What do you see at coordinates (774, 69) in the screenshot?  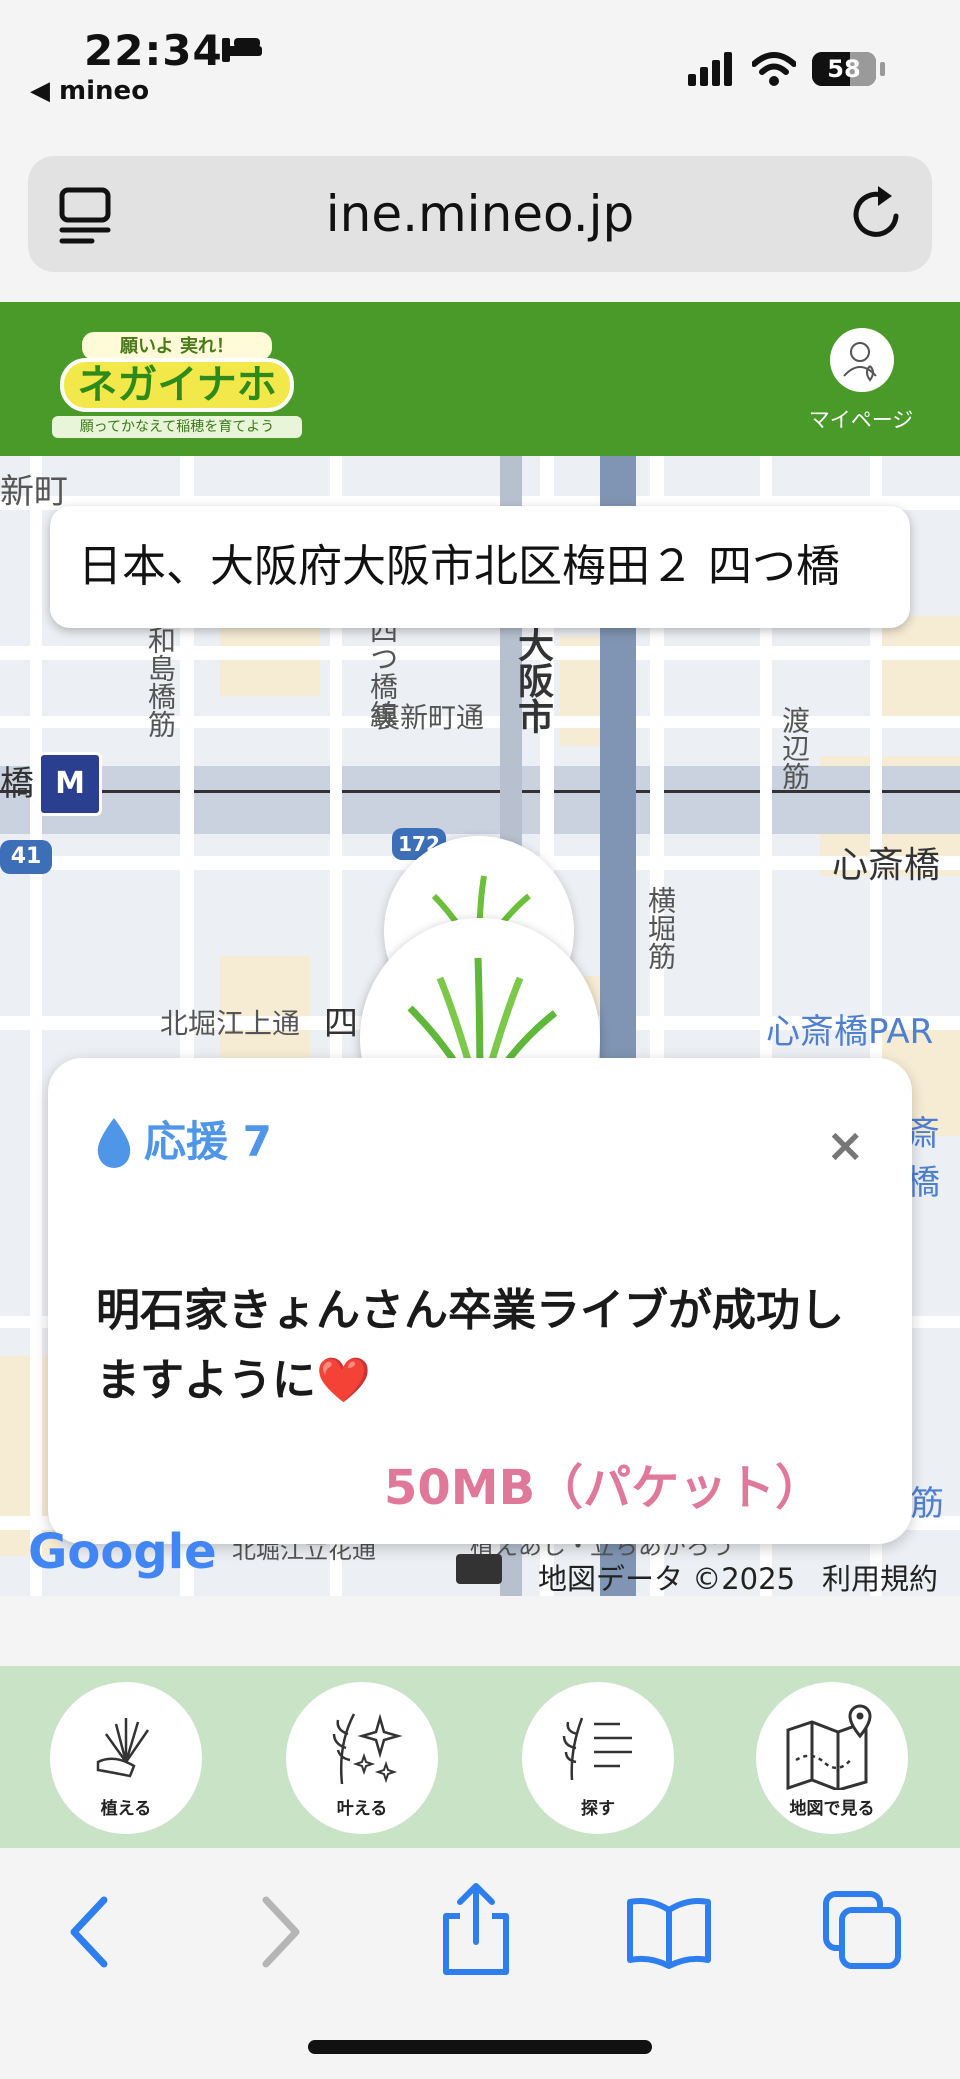 I see `wifi-icon` at bounding box center [774, 69].